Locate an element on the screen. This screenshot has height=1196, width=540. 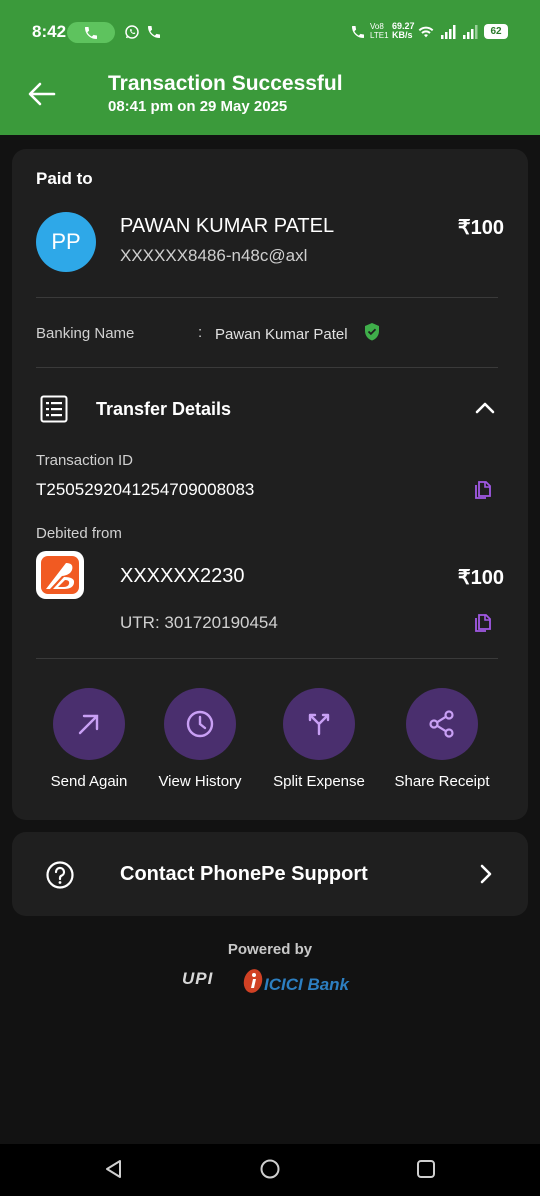
bank-logo-icon is located at coordinates (60, 575).